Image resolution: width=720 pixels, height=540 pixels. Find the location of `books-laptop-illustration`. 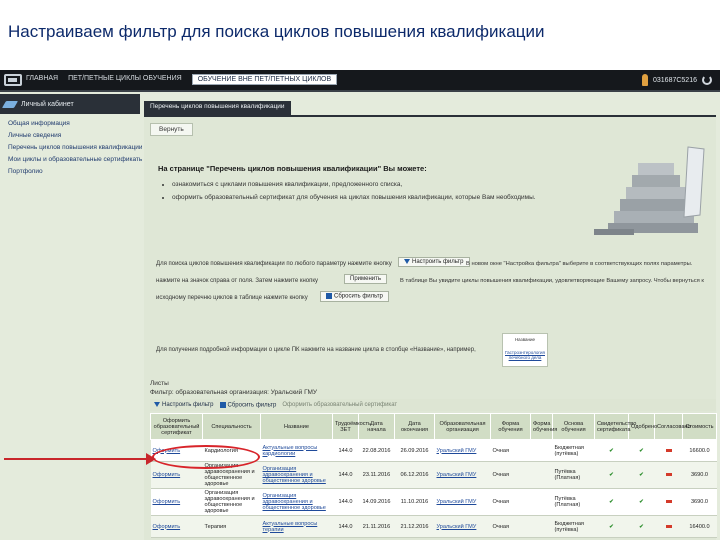

books-laptop-illustration is located at coordinates (649, 190).